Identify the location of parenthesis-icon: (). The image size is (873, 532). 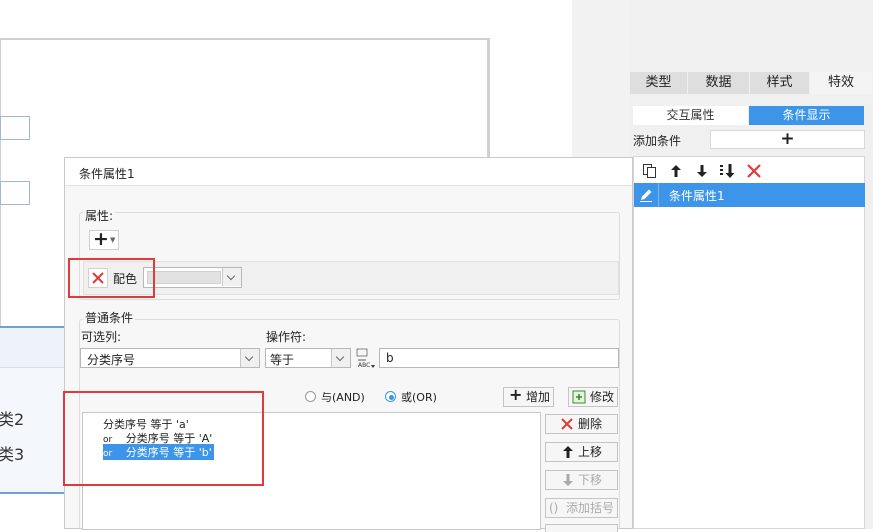
(554, 508).